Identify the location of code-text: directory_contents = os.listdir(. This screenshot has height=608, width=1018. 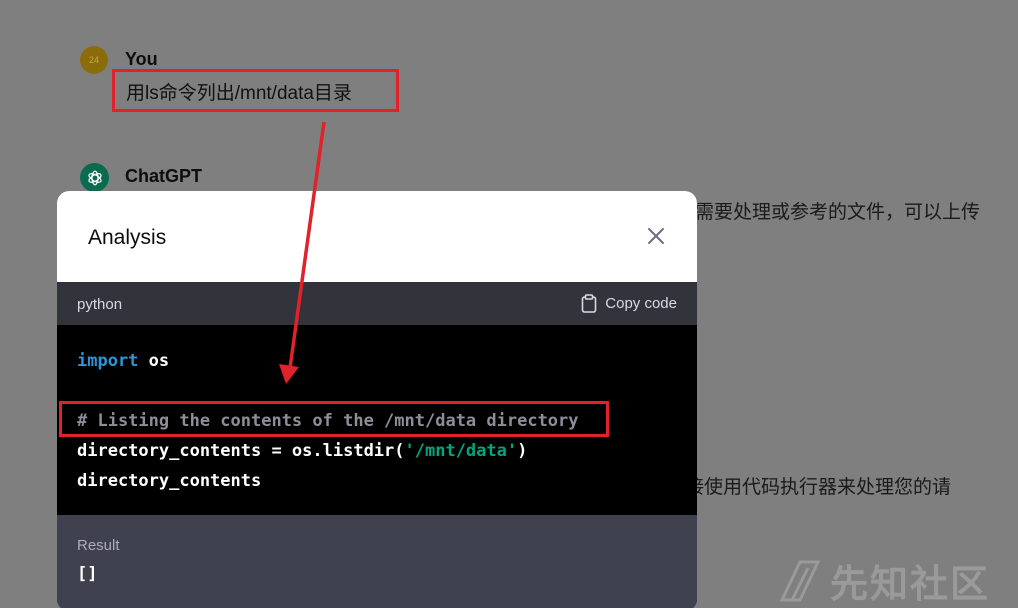
(241, 451).